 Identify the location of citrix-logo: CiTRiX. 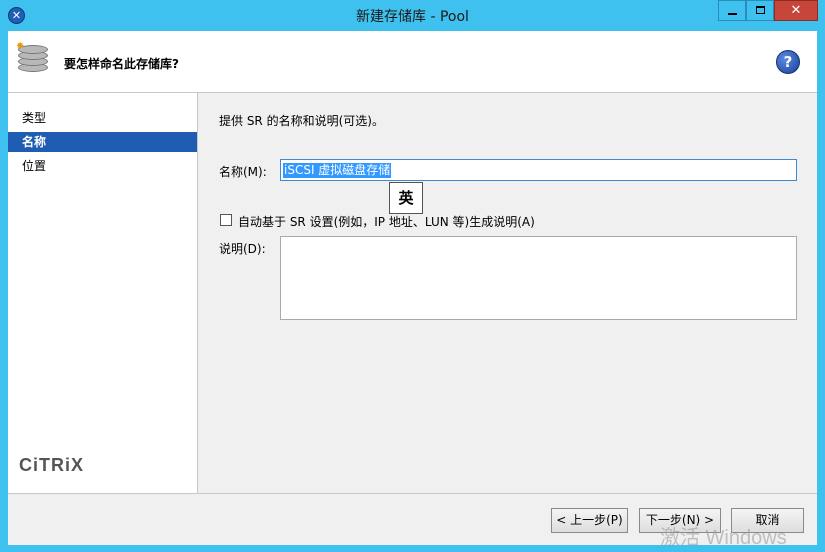
(52, 465).